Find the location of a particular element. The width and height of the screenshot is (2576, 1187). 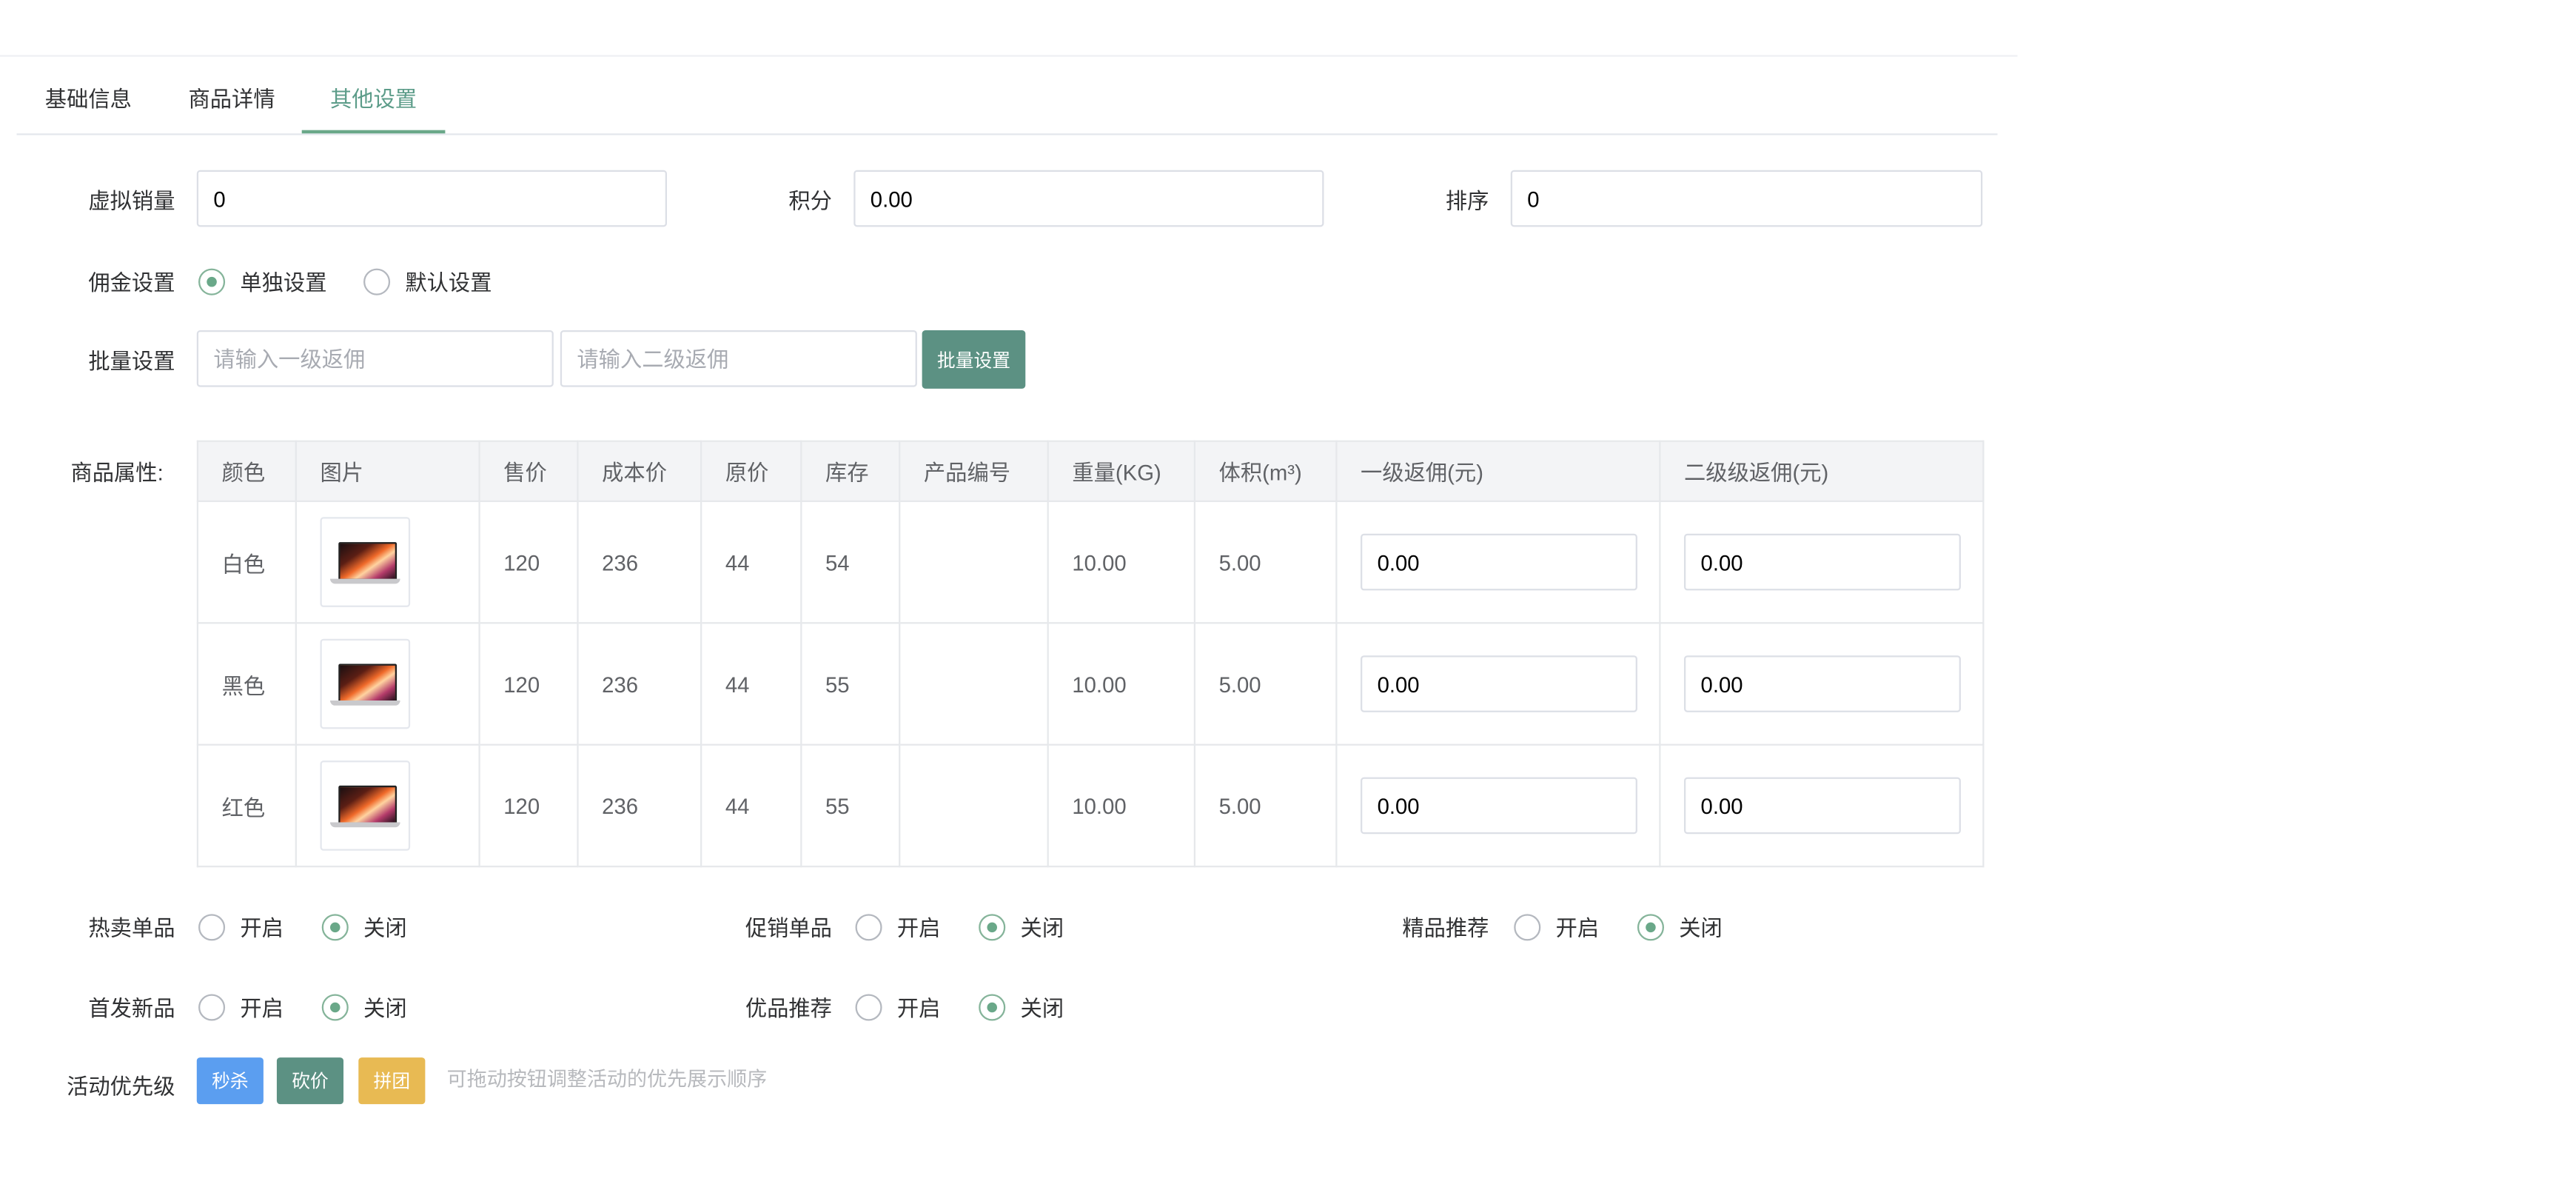

hot-item-off-radio: 关闭 is located at coordinates (364, 927).